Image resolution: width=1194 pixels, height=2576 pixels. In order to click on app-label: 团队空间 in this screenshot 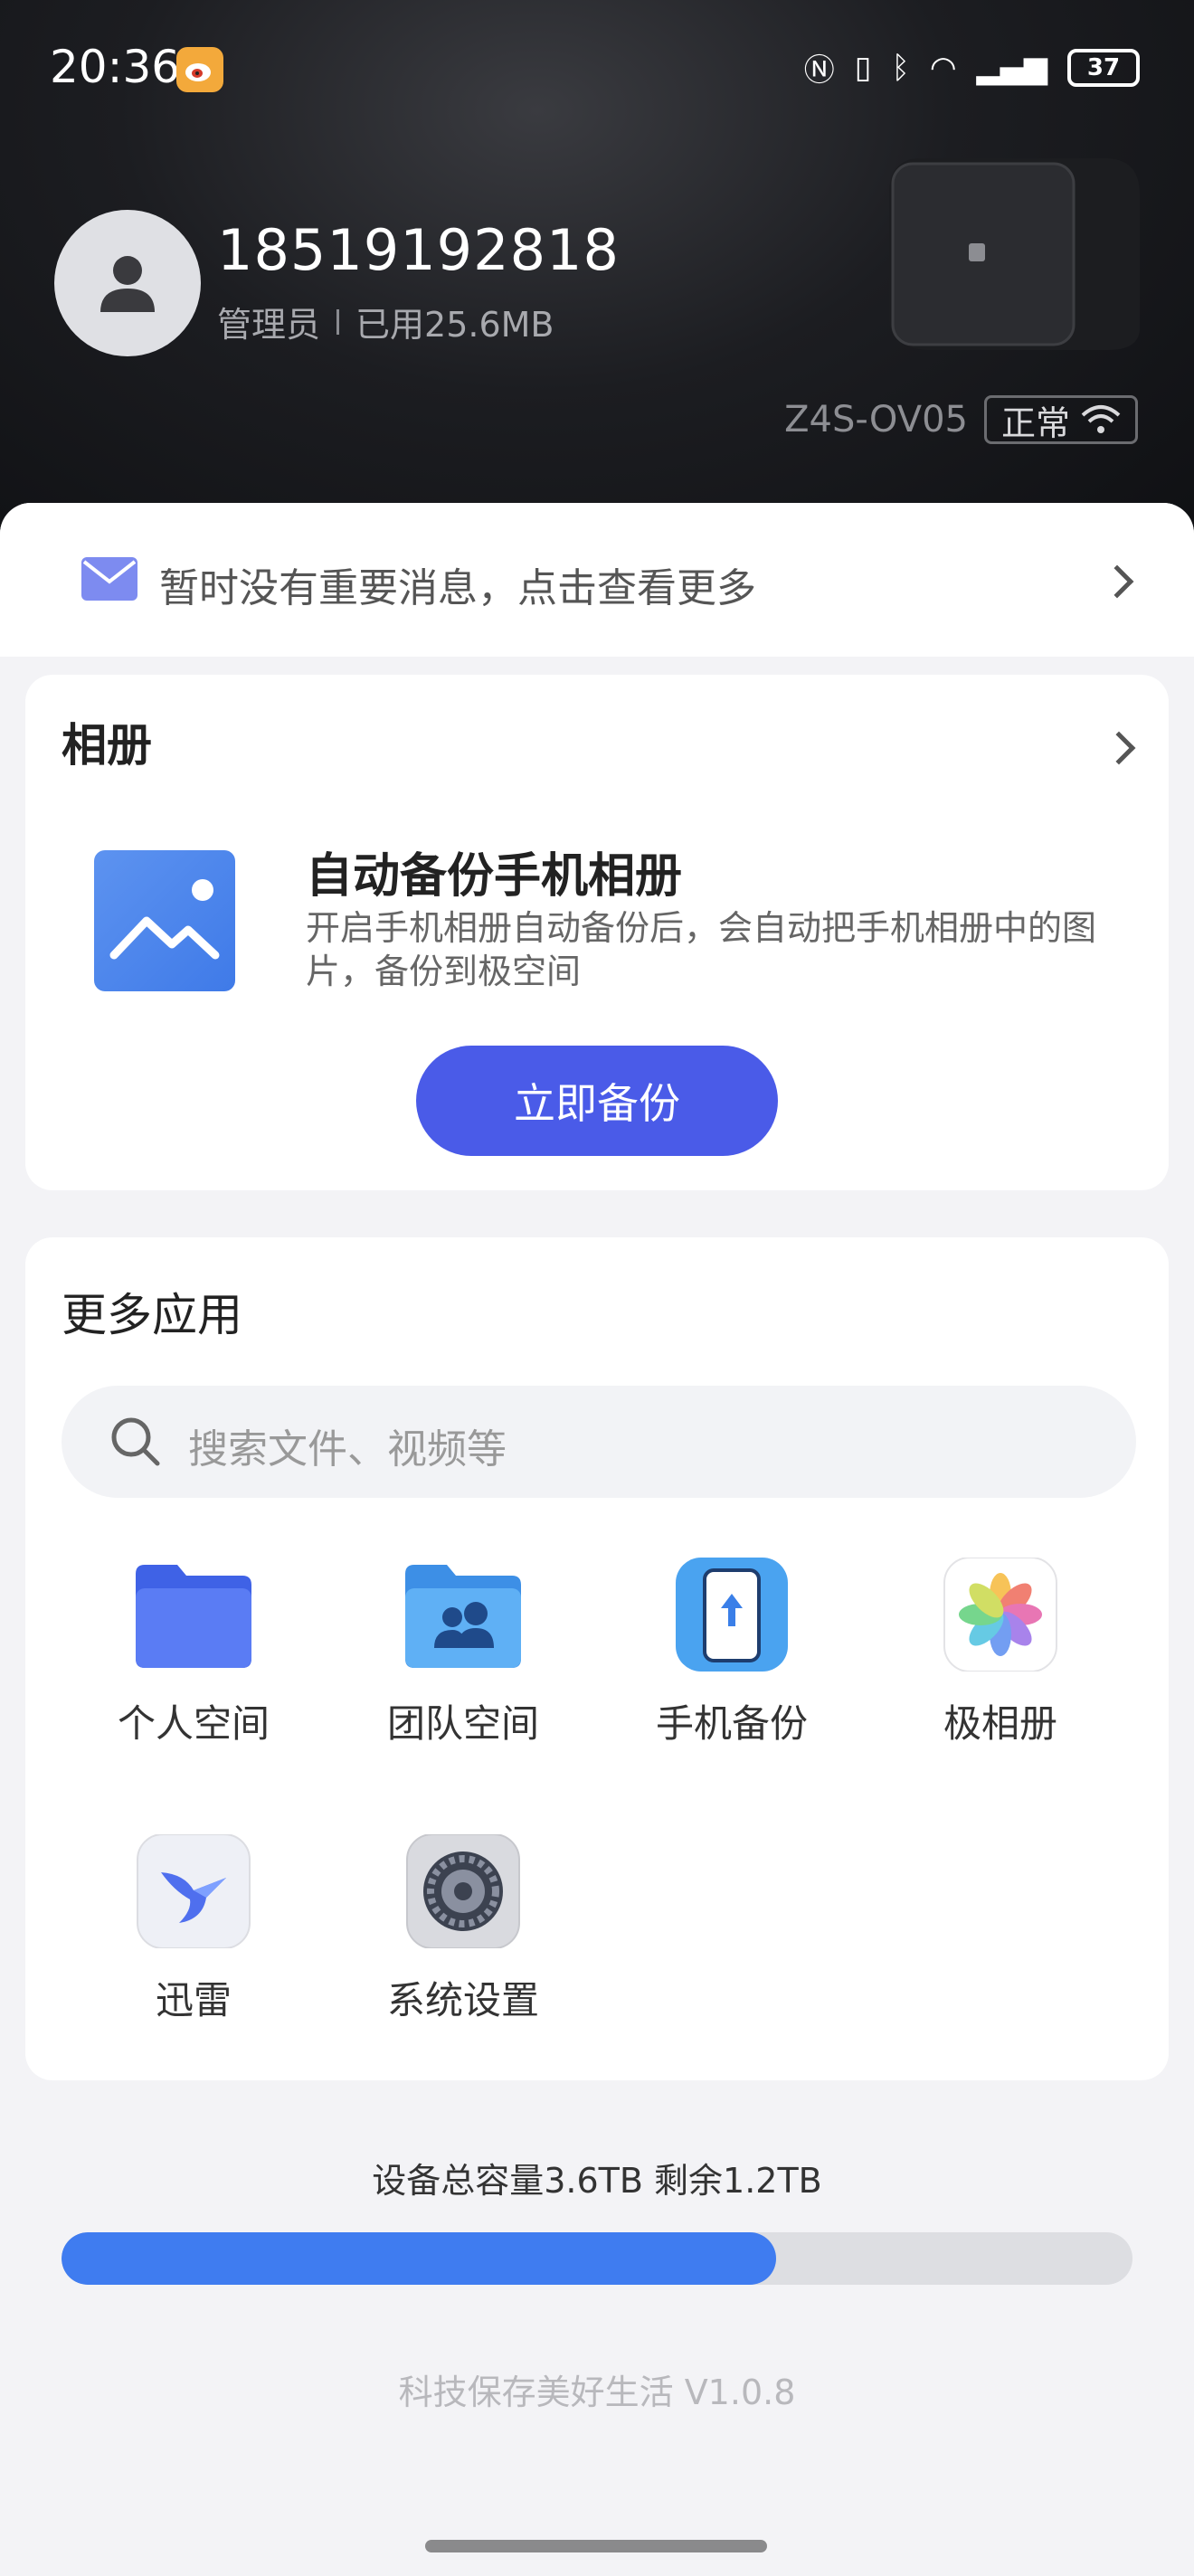, I will do `click(462, 1724)`.